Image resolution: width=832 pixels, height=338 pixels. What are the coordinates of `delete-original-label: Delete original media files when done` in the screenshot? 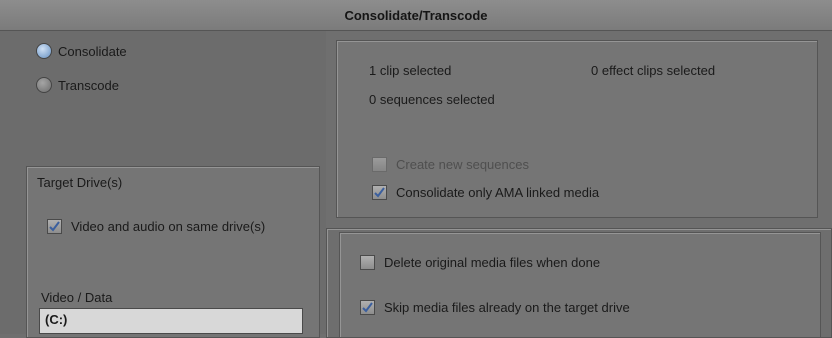 It's located at (492, 262).